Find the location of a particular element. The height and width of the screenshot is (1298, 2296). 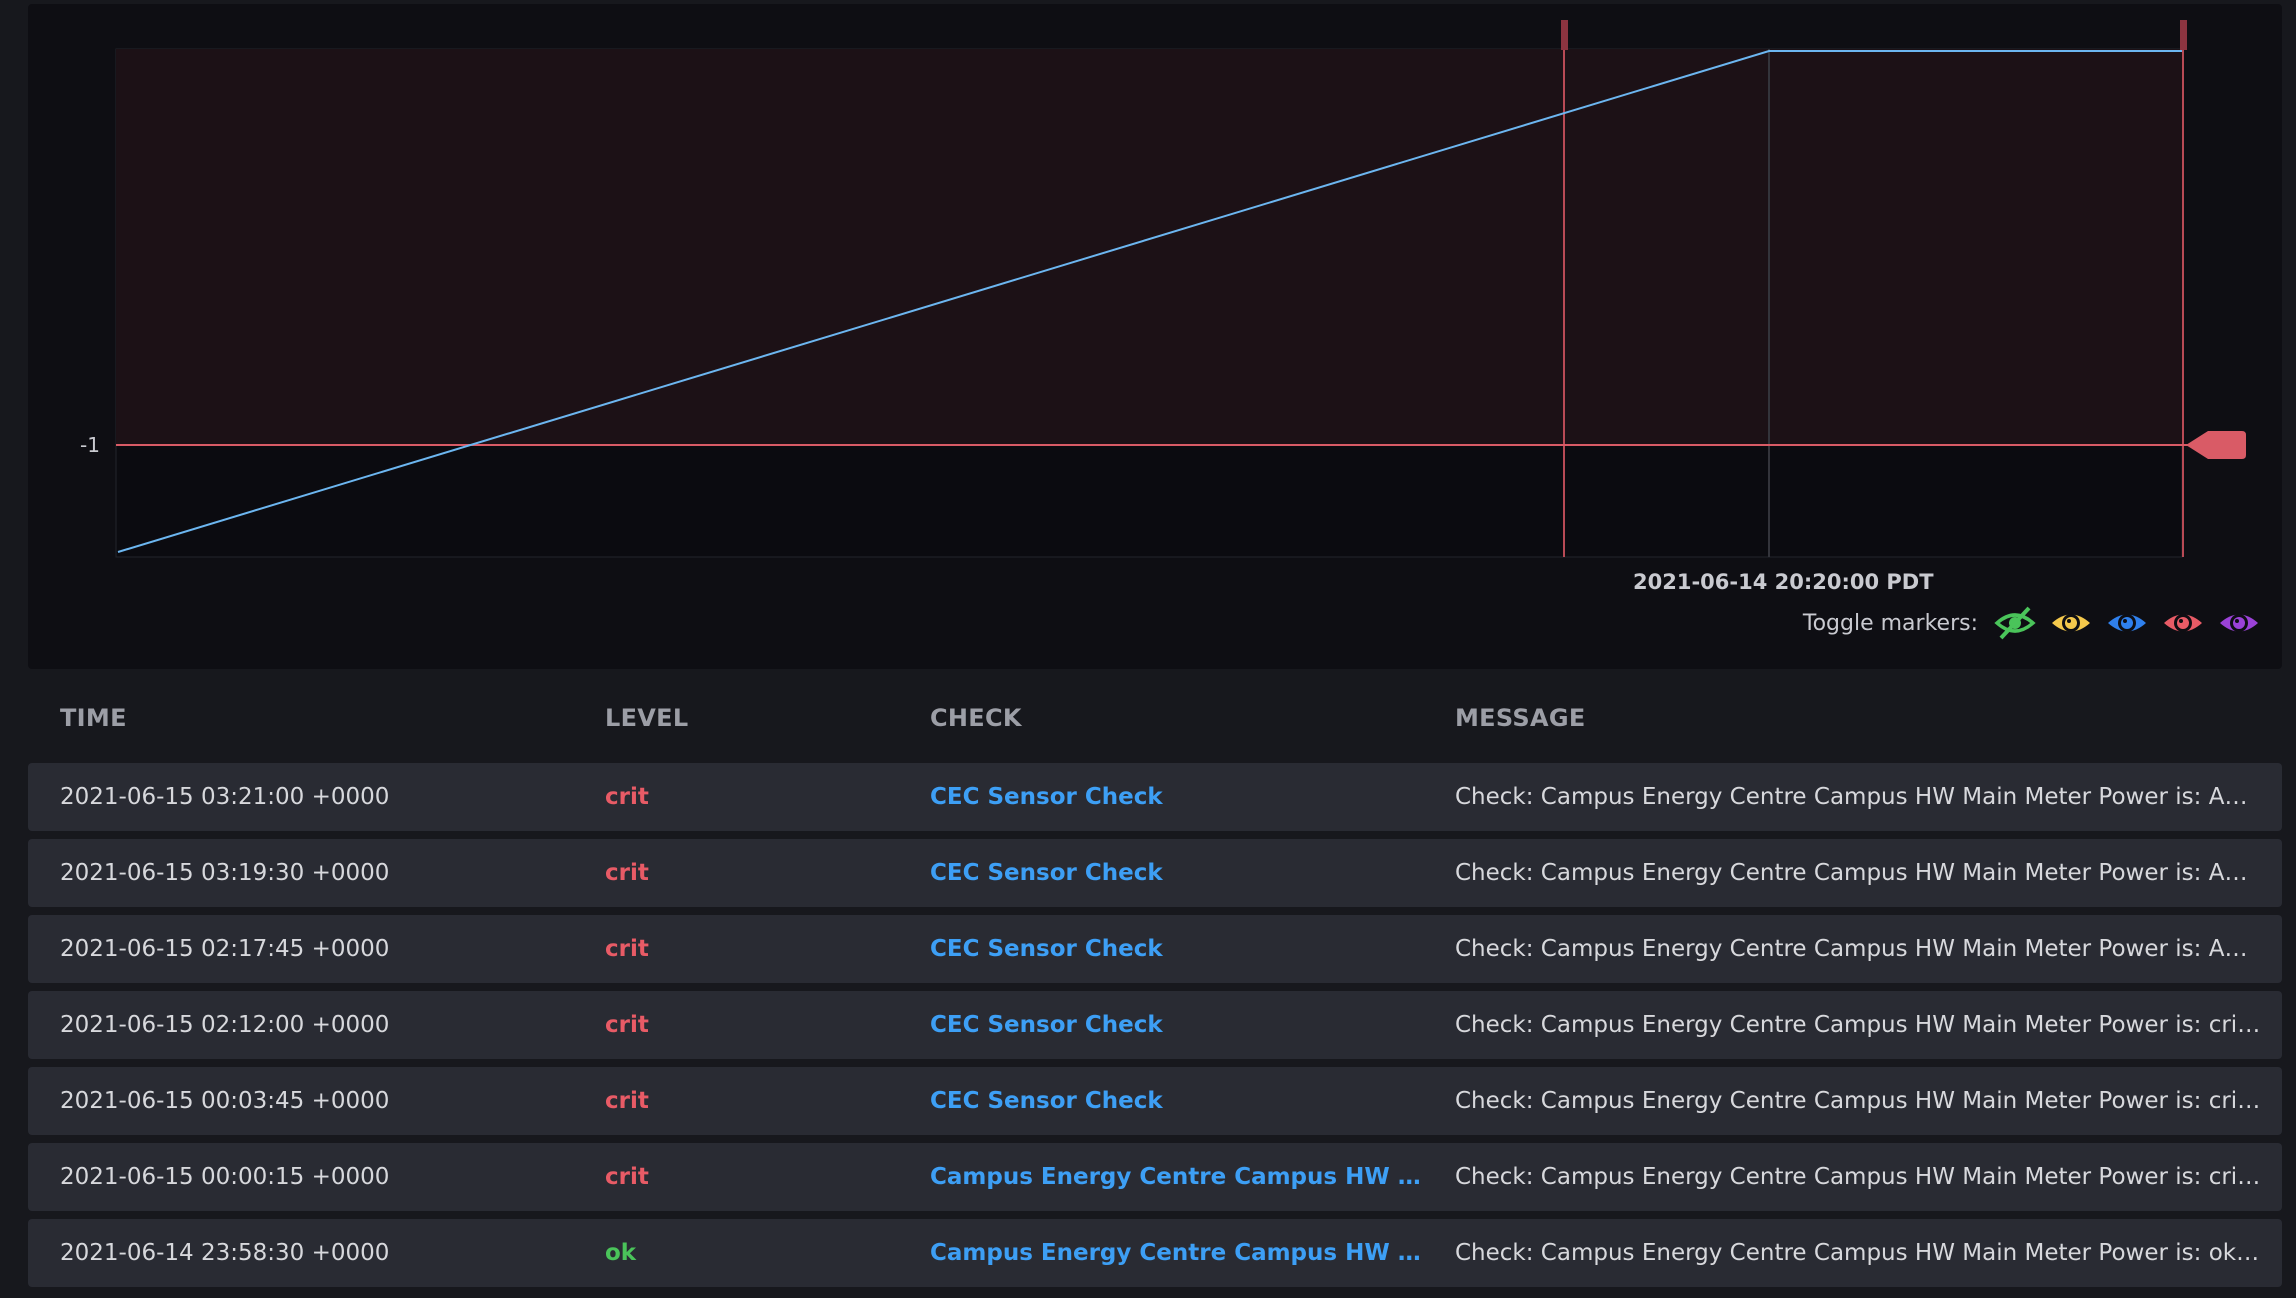

marker-toggles: Toggle markers: is located at coordinates (2032, 623).